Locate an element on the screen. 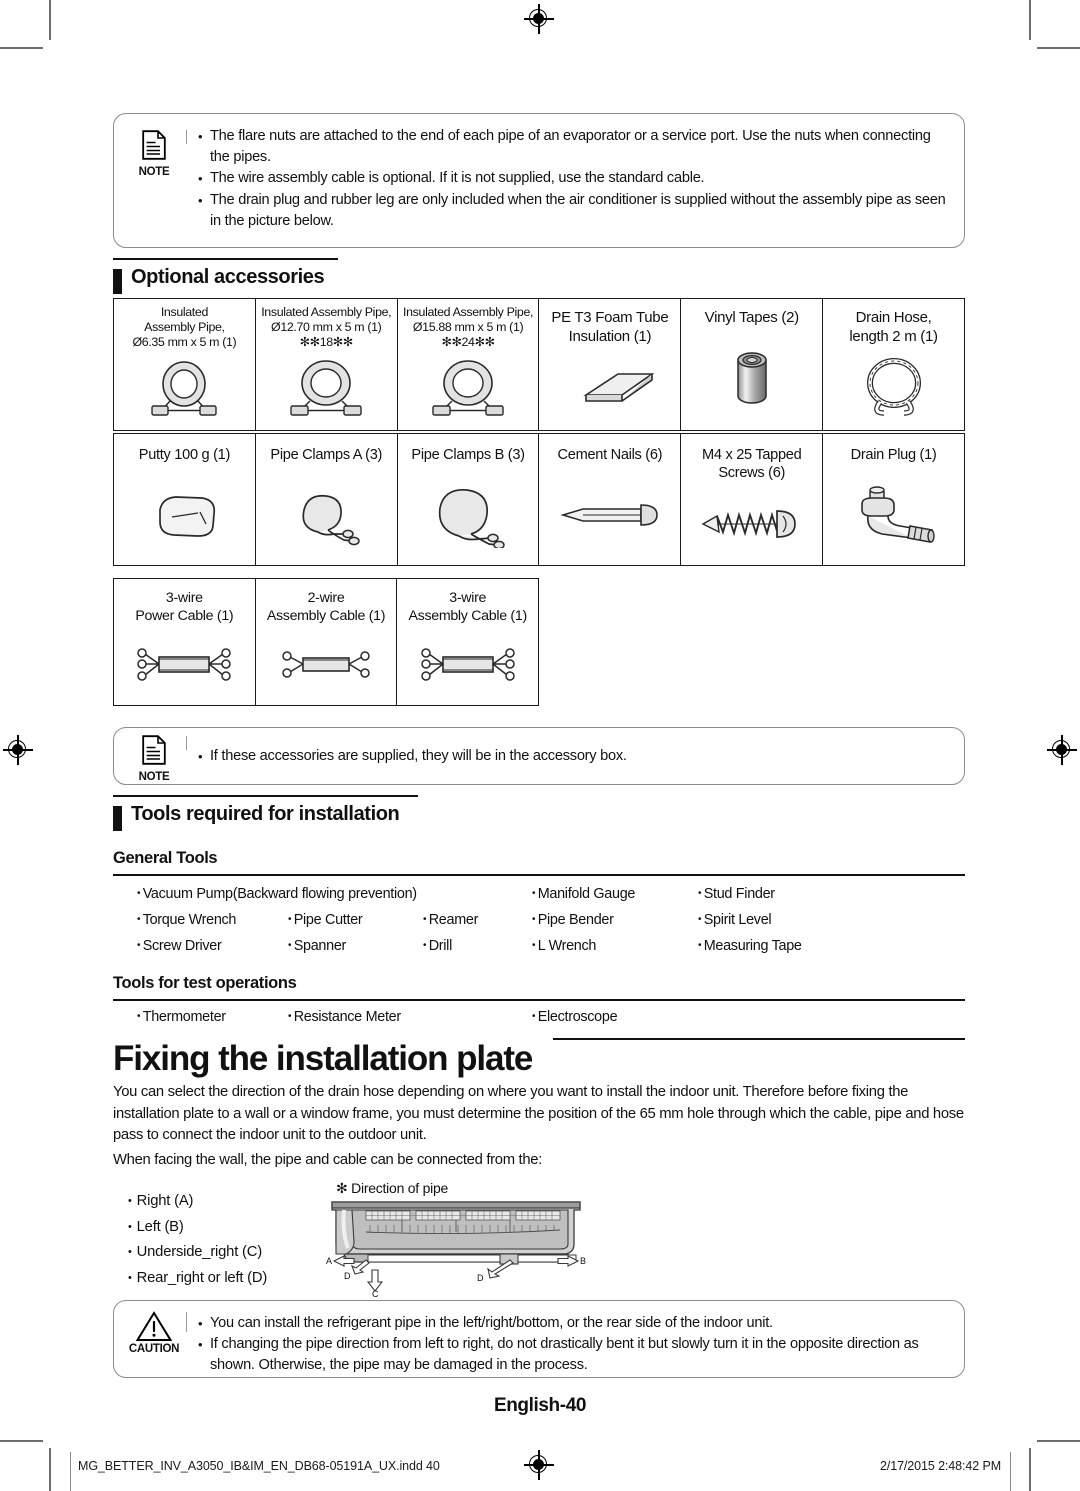  tool-item: Thermometer is located at coordinates (181, 1017).